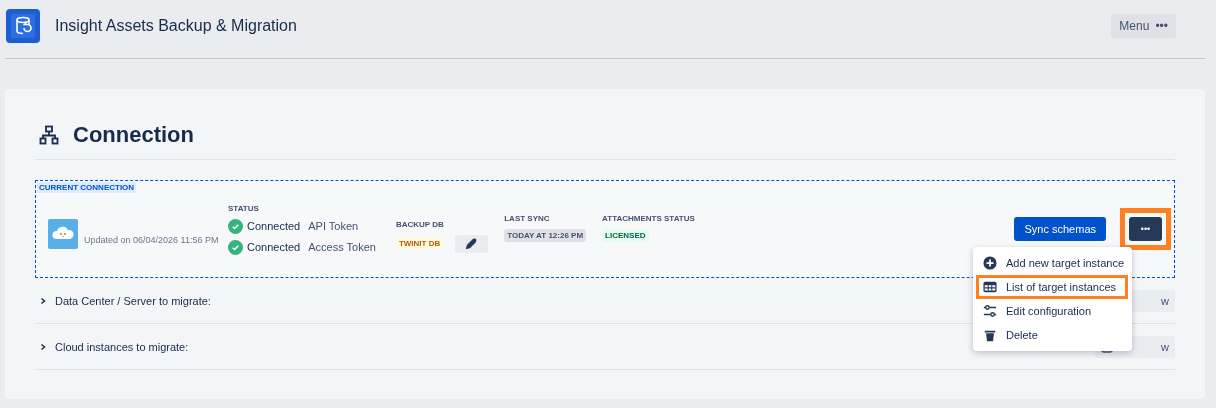  I want to click on sliders-icon, so click(990, 311).